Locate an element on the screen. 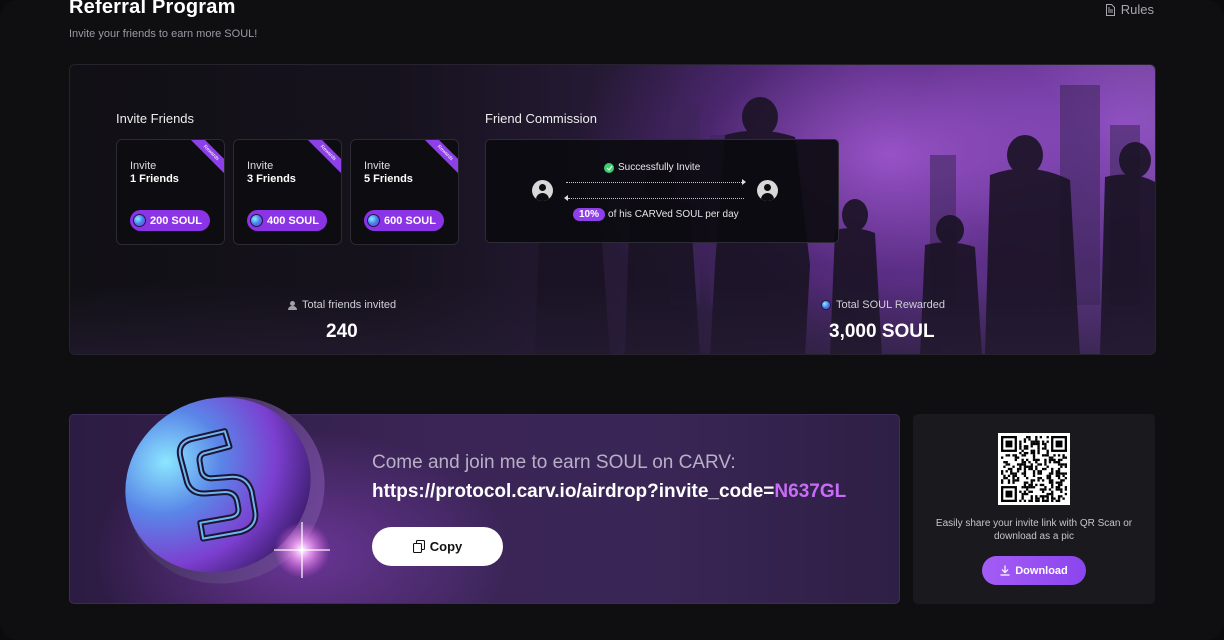  arrow-right-icon is located at coordinates (744, 182).